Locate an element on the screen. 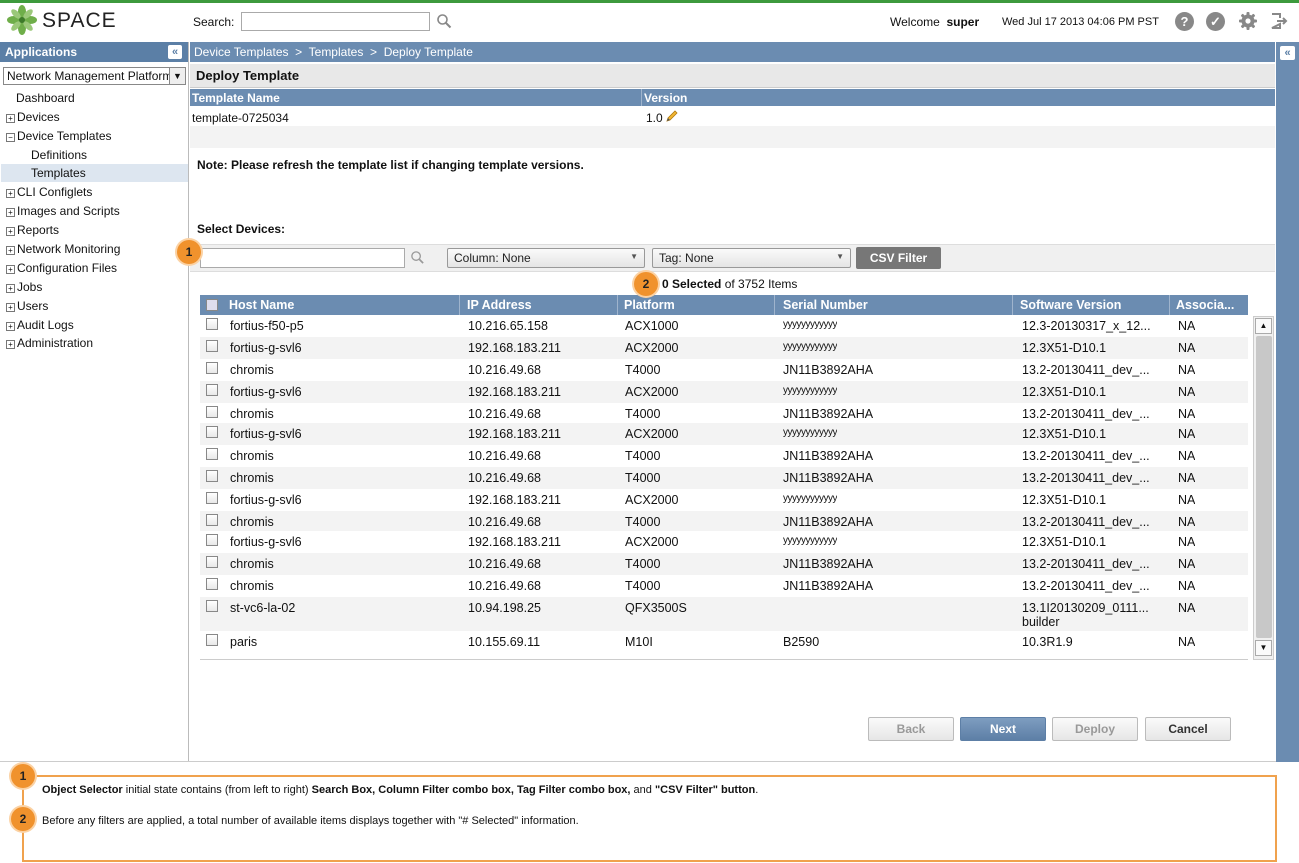 The image size is (1299, 863). host-name-header: Host Name is located at coordinates (261, 305).